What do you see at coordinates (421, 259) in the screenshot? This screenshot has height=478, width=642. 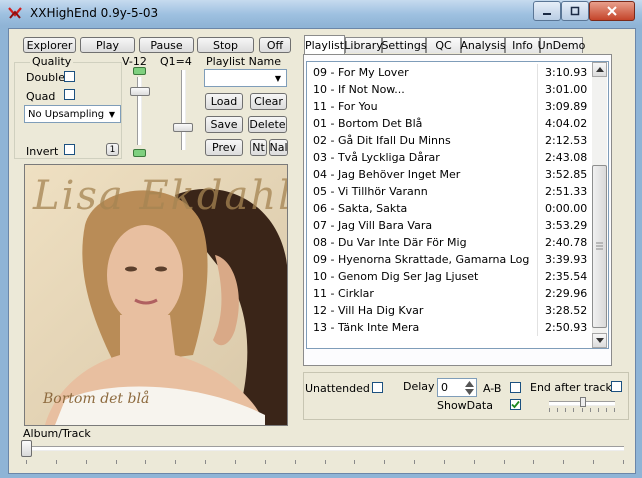 I see `track-title: 09 - Hyenorna Skrattade, Gamarna Log` at bounding box center [421, 259].